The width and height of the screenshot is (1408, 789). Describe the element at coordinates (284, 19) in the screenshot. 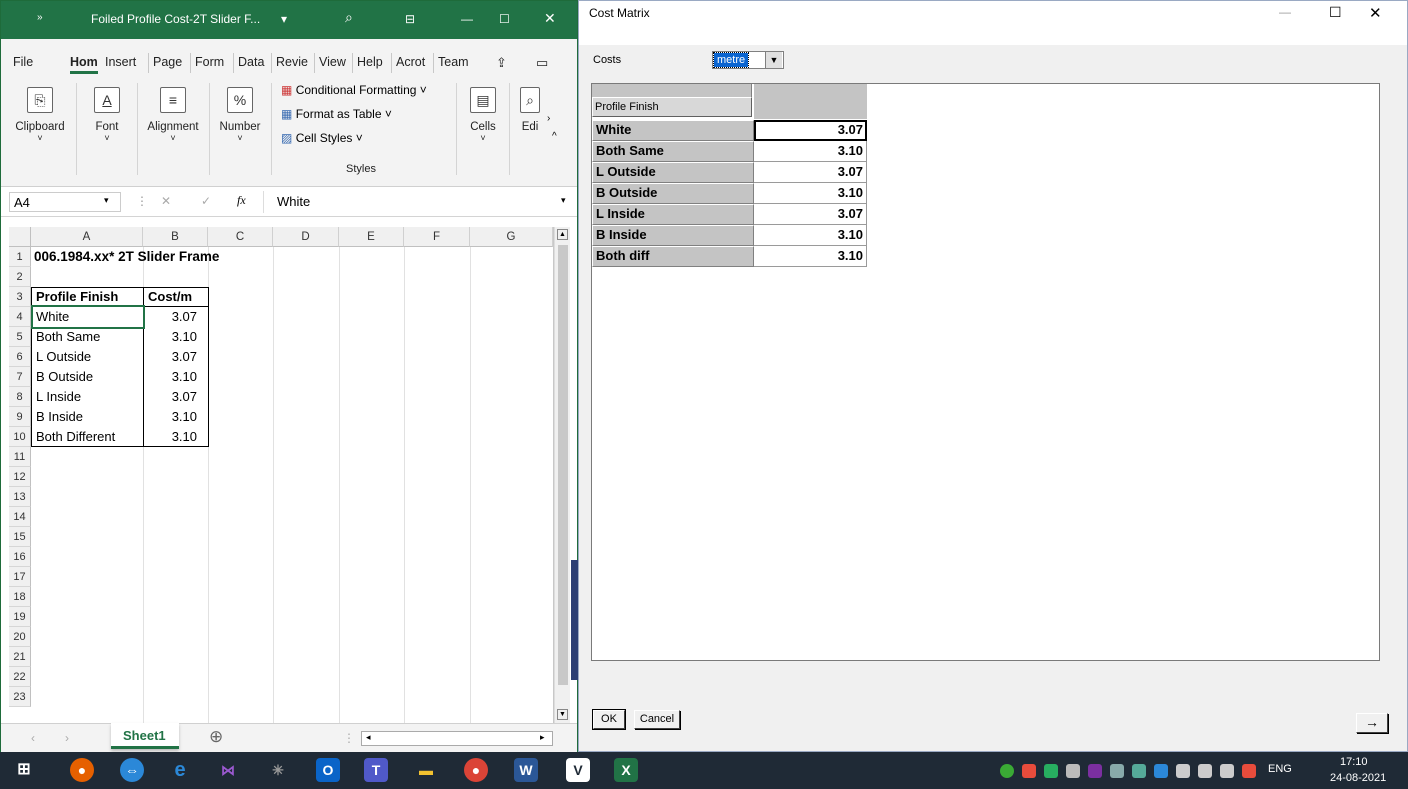

I see `title-dropdown-icon: ▾` at that location.